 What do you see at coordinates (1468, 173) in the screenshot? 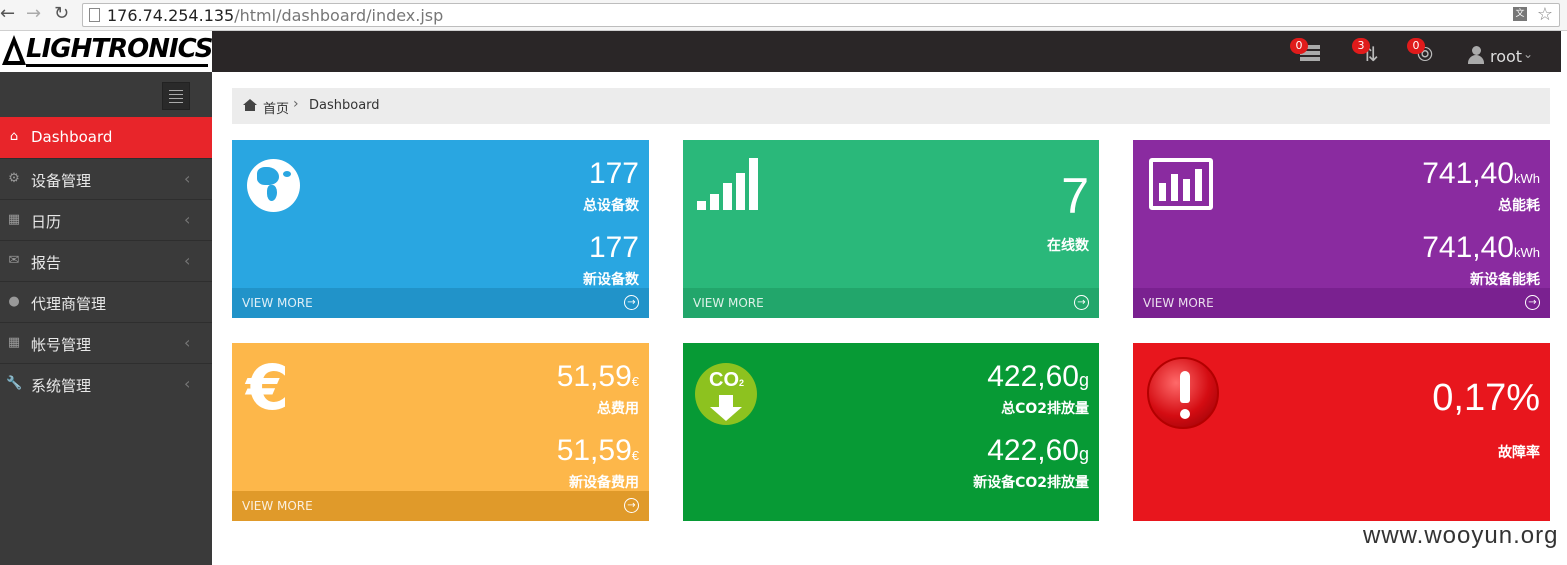
I see `total-energy-number: 741,40` at bounding box center [1468, 173].